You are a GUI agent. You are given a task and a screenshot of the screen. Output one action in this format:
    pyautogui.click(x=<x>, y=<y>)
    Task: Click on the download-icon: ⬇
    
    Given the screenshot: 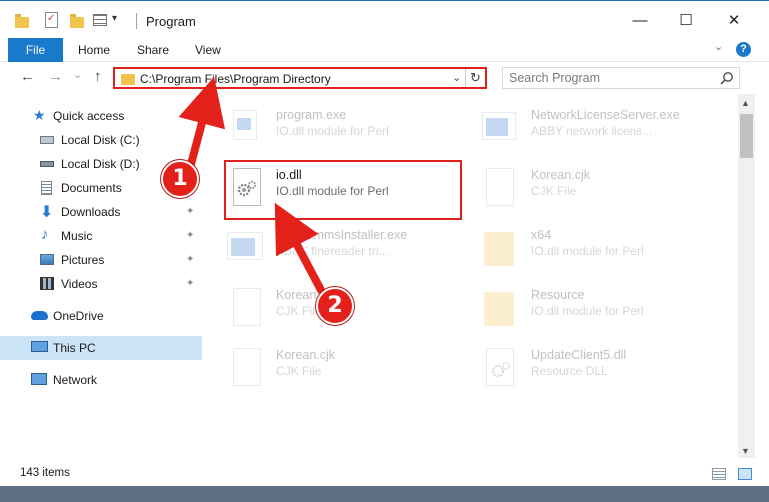 What is the action you would take?
    pyautogui.click(x=47, y=212)
    